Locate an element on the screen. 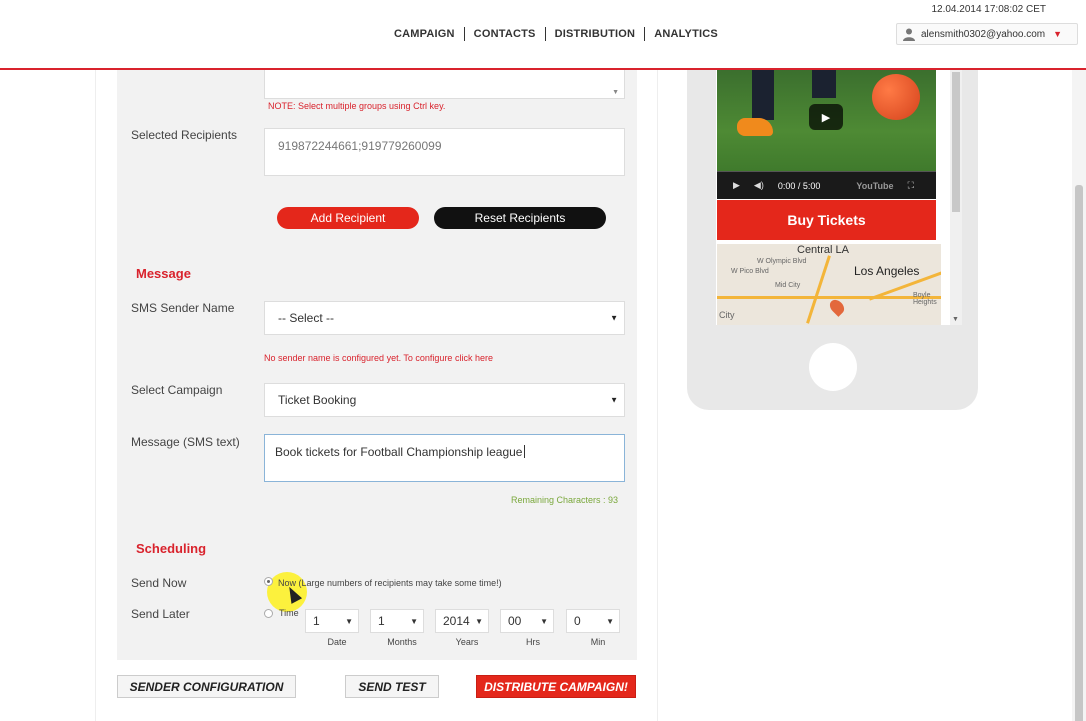  map-label-pico: W Pico Blvd is located at coordinates (750, 271).